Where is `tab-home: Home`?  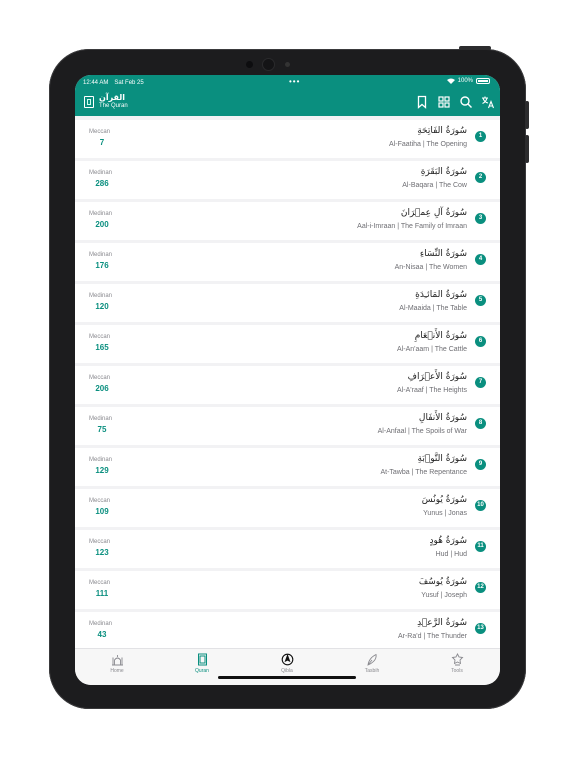
tab-home: Home is located at coordinates (117, 663).